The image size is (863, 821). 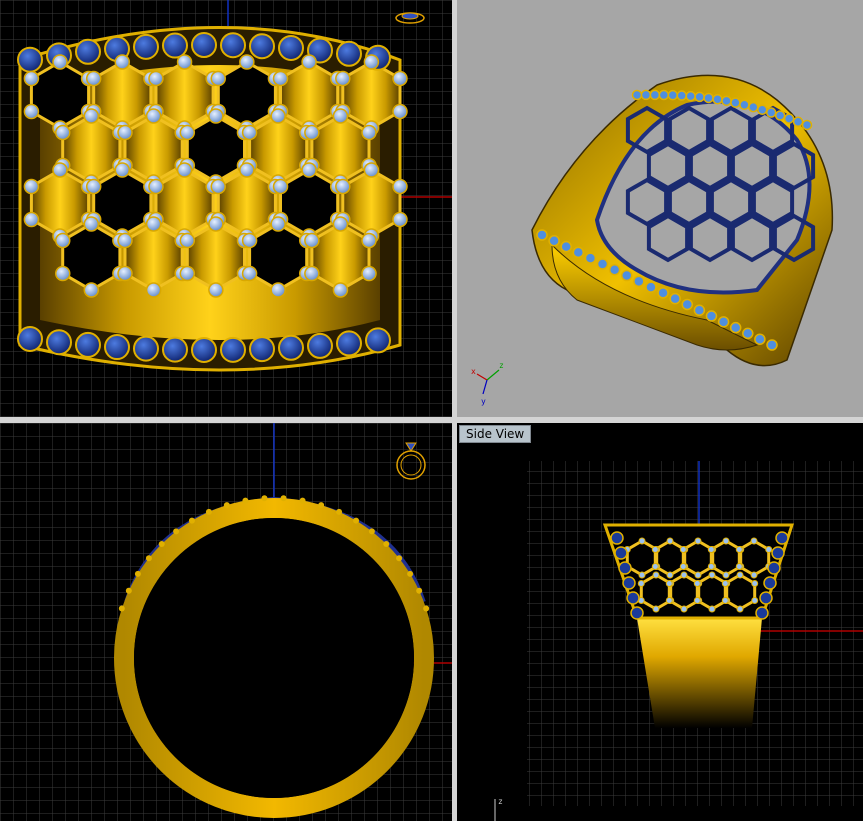 I want to click on axis-triad: z x y, so click(x=487, y=383).